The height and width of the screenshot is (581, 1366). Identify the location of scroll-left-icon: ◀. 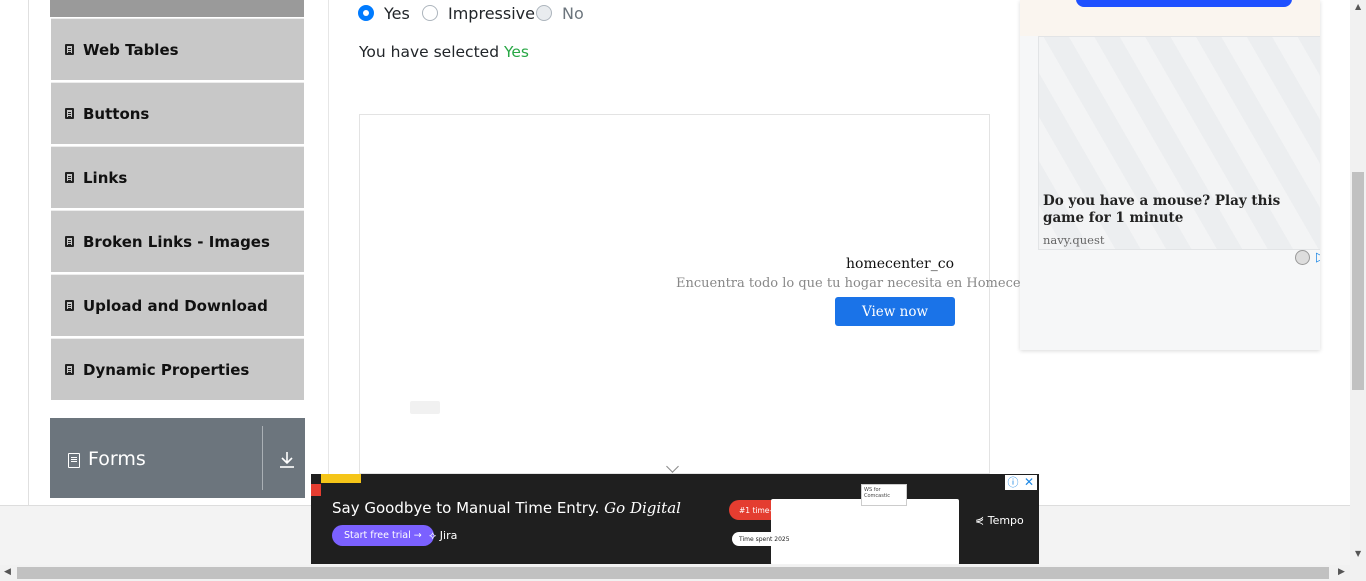
(7, 572).